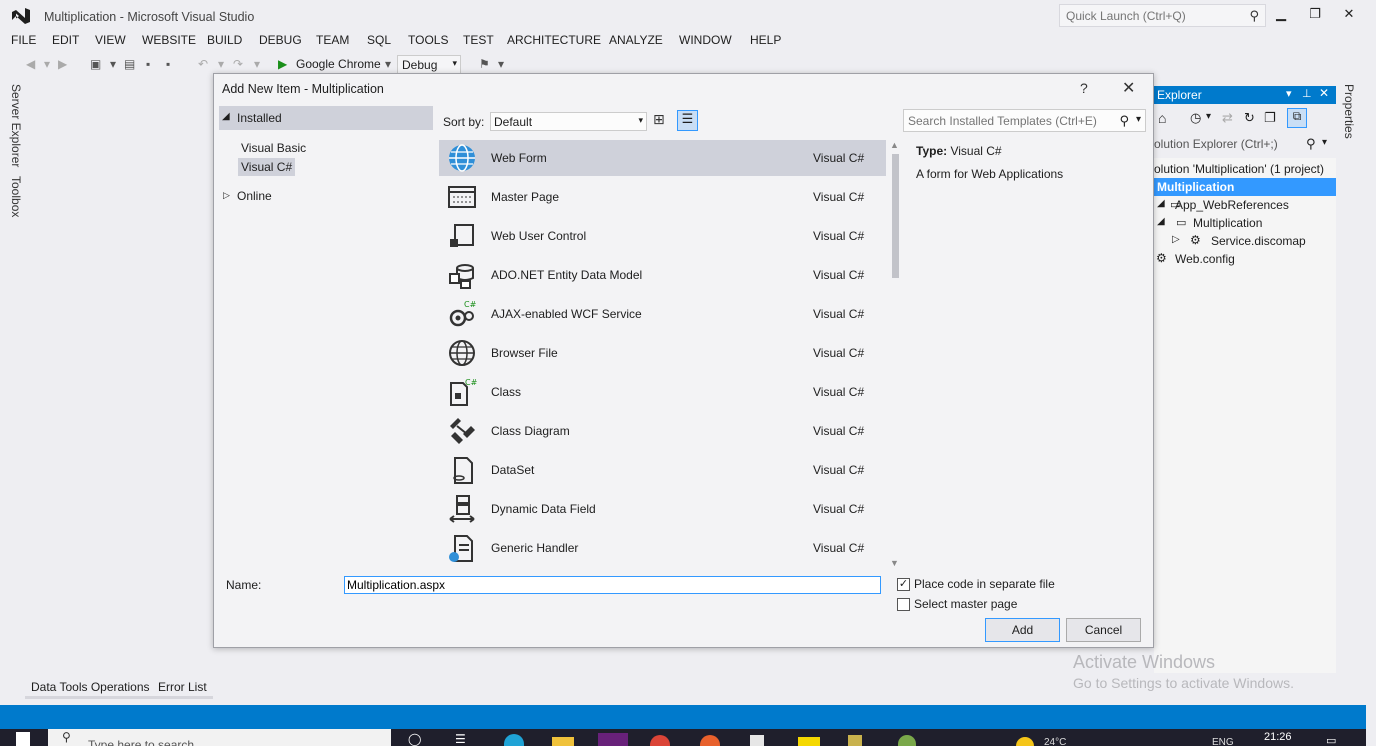 The image size is (1376, 746). I want to click on quick-launch-input, so click(1147, 15).